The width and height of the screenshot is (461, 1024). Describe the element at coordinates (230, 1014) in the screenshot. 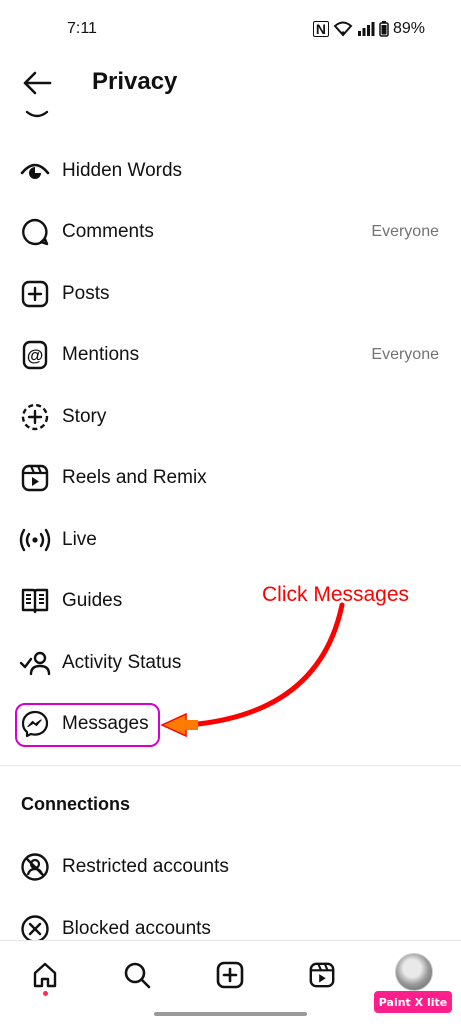

I see `home-indicator` at that location.